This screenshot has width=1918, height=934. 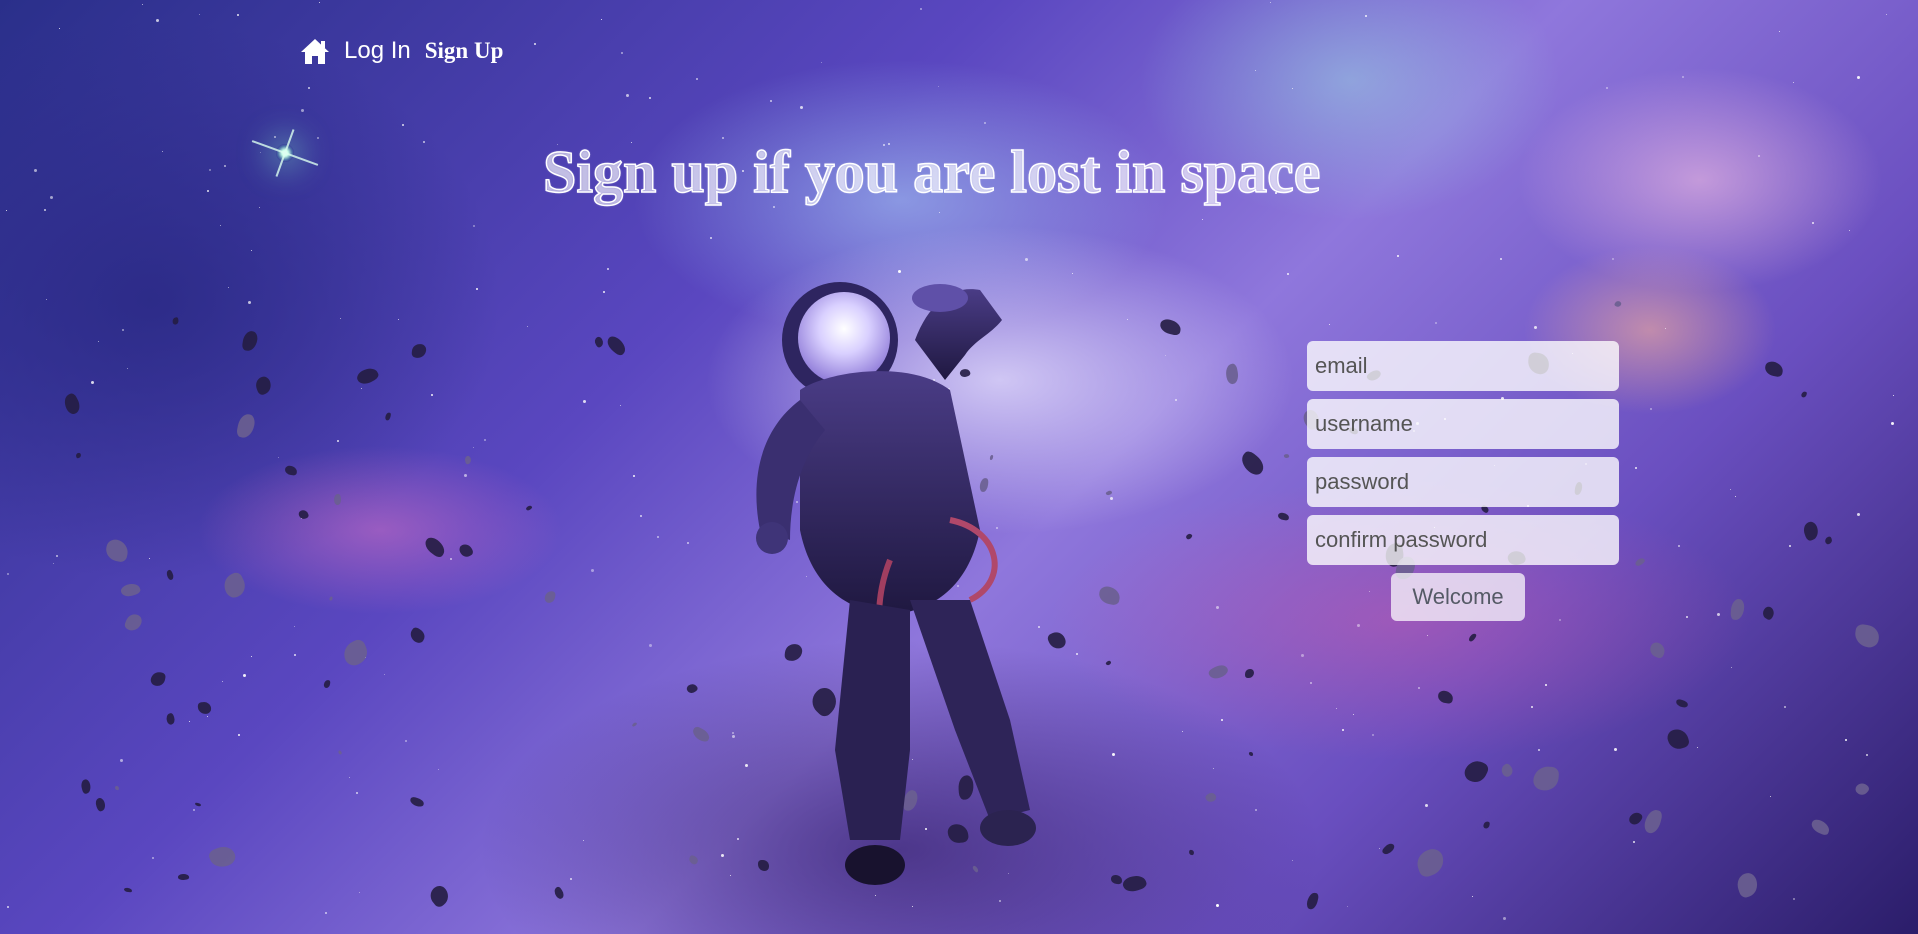 What do you see at coordinates (1463, 366) in the screenshot?
I see `email-field` at bounding box center [1463, 366].